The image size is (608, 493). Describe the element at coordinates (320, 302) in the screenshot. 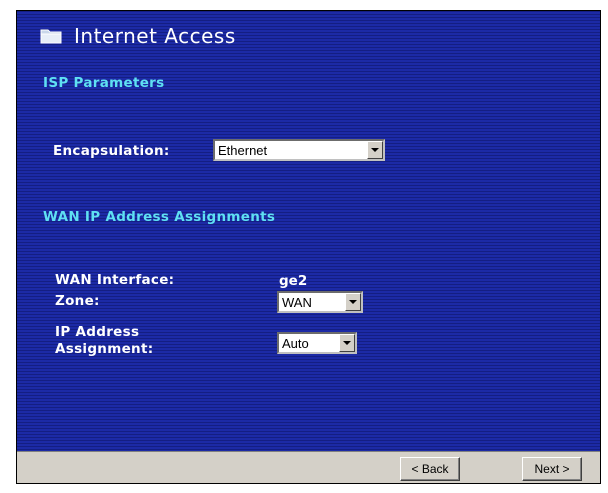

I see `zone-select: WAN` at that location.